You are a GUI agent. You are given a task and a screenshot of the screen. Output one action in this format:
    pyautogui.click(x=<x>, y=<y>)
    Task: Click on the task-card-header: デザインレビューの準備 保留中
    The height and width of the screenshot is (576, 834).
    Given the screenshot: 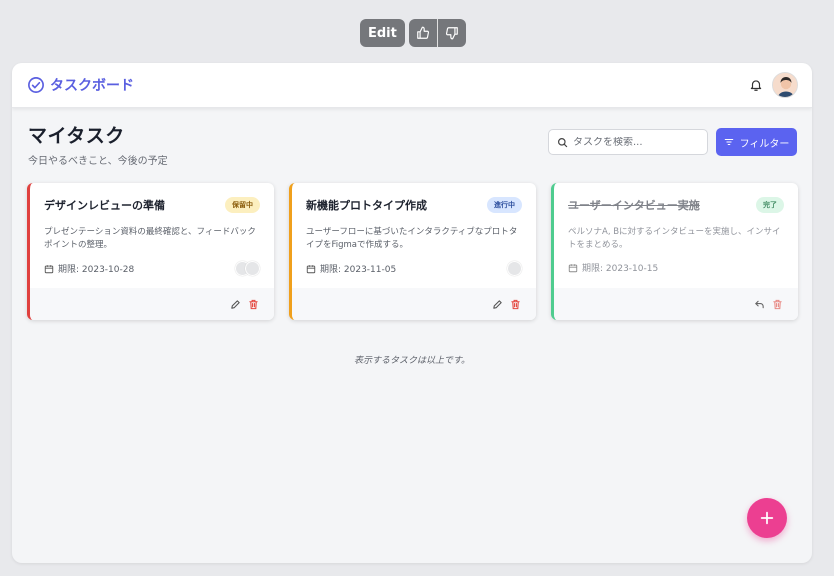 What is the action you would take?
    pyautogui.click(x=152, y=205)
    